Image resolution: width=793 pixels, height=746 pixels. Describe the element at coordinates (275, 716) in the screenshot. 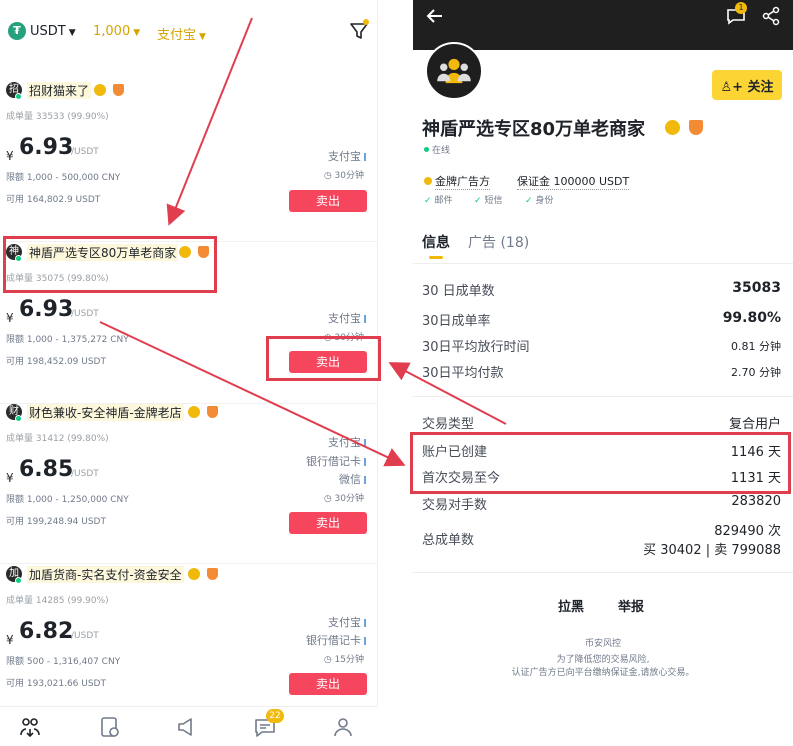

I see `chat-badge: 22` at that location.